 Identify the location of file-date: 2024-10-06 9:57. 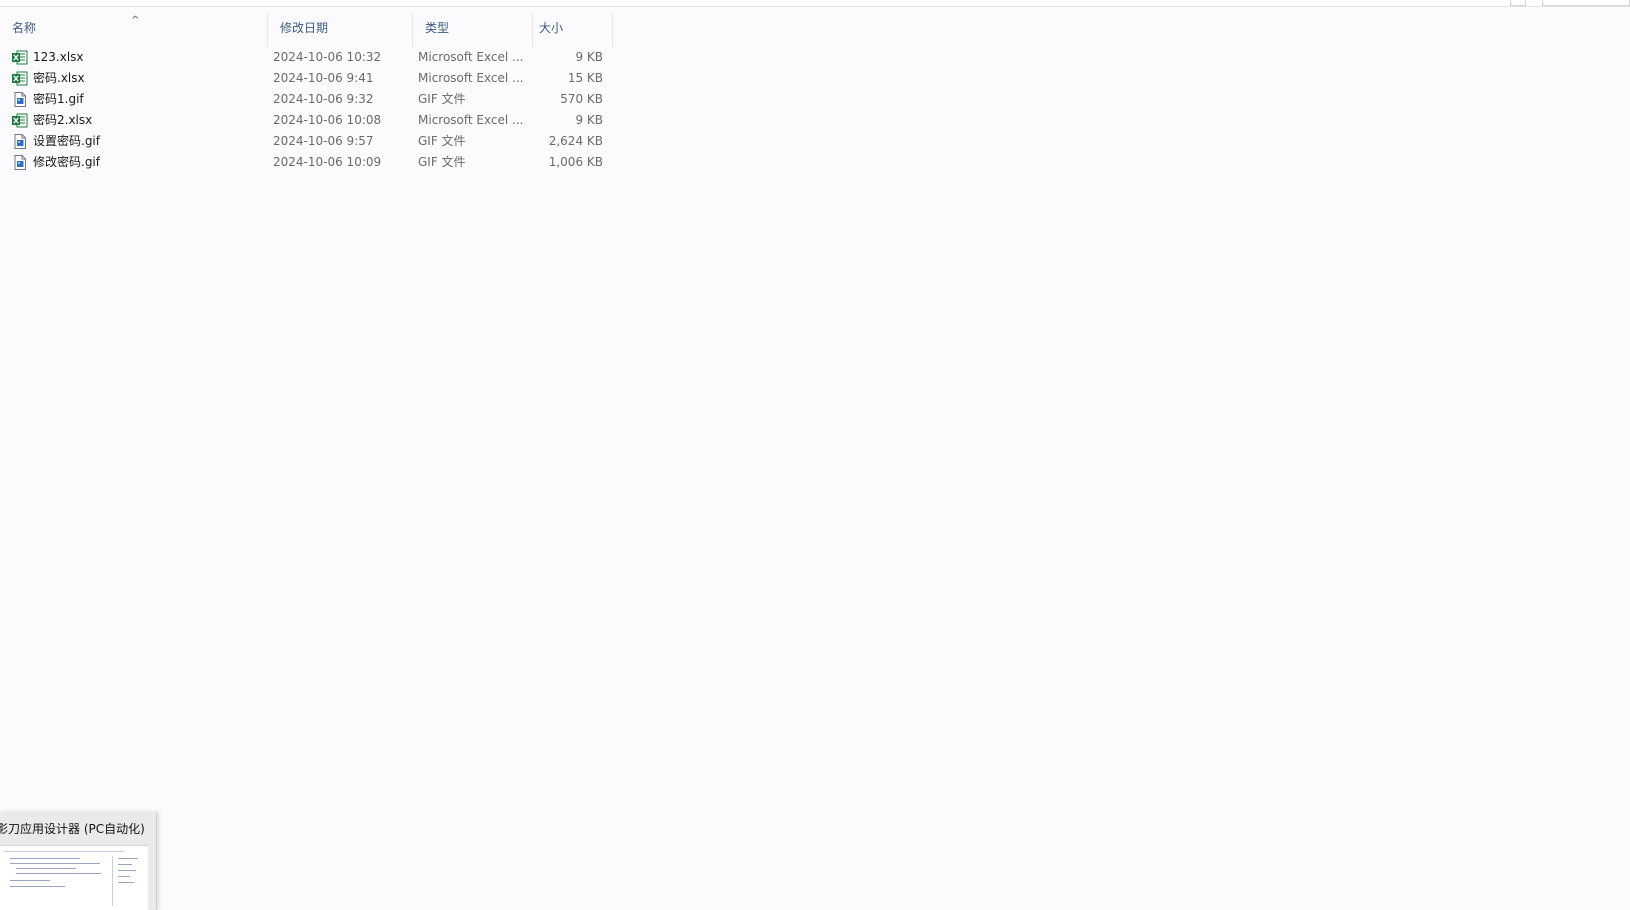
(323, 141).